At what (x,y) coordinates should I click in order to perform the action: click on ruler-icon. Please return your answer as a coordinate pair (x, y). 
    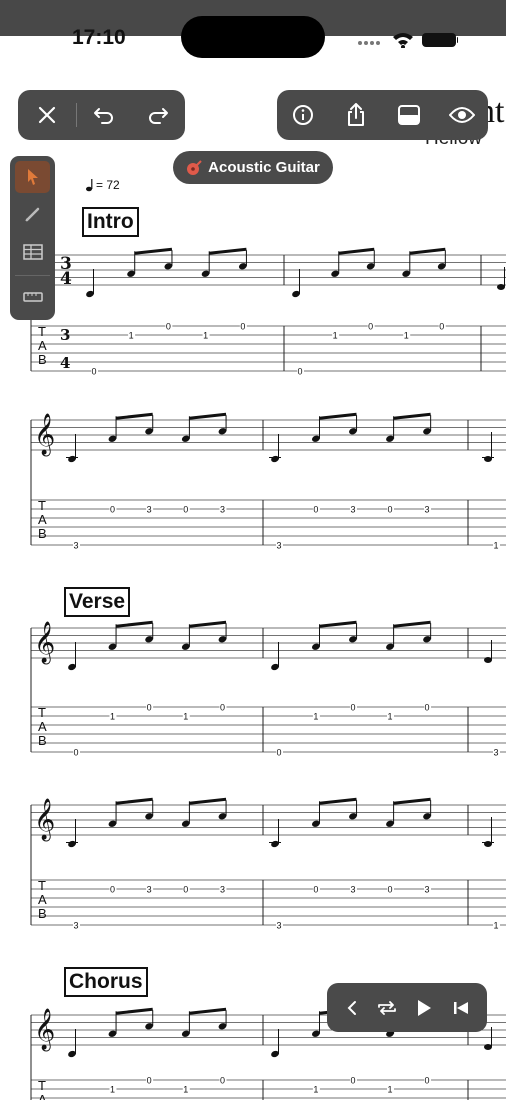
    Looking at the image, I should click on (32, 297).